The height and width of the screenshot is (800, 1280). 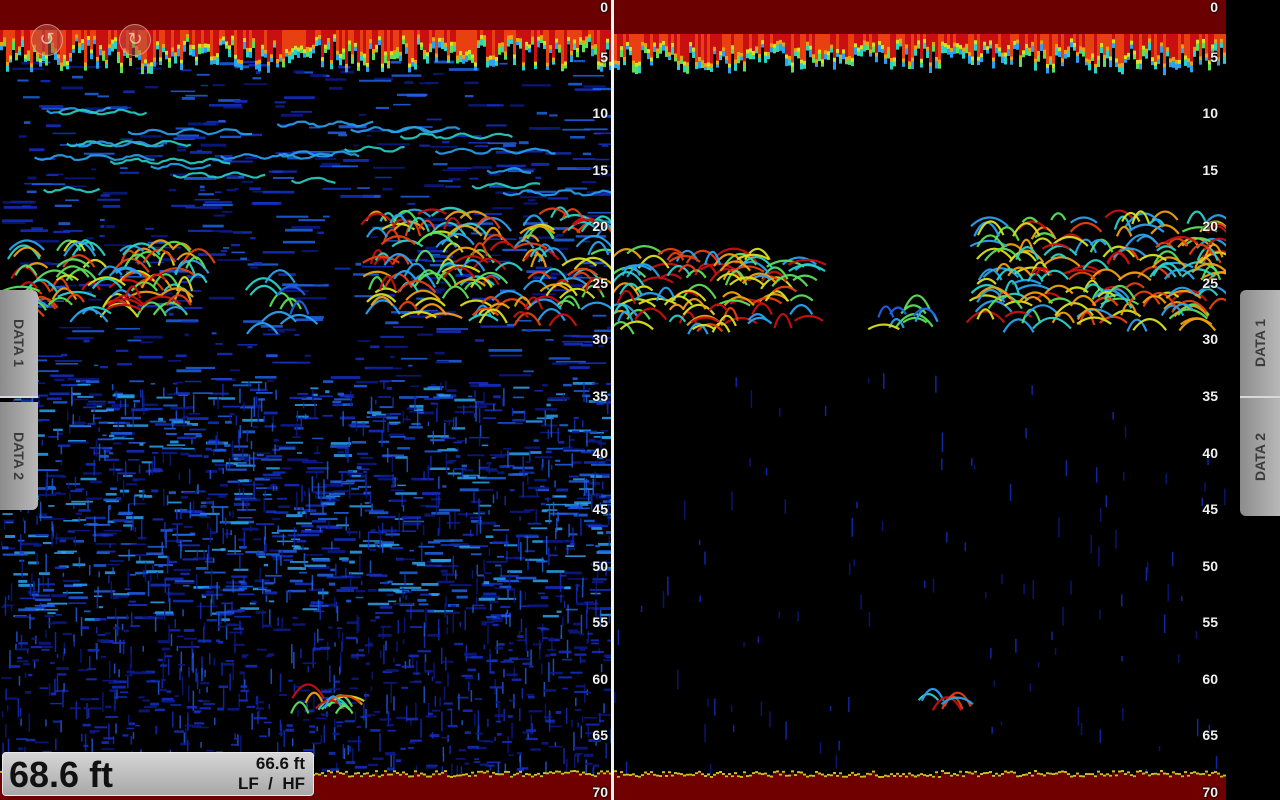 I want to click on undo-button: ↺, so click(x=47, y=40).